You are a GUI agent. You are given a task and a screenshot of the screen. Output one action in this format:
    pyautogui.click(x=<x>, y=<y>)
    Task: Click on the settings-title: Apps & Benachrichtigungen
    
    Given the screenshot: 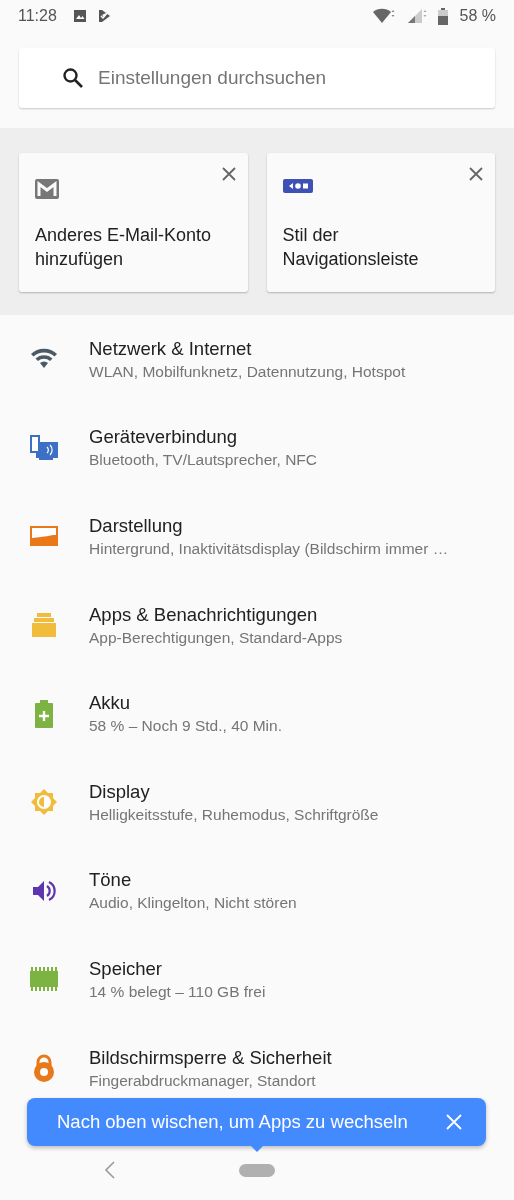 What is the action you would take?
    pyautogui.click(x=204, y=614)
    